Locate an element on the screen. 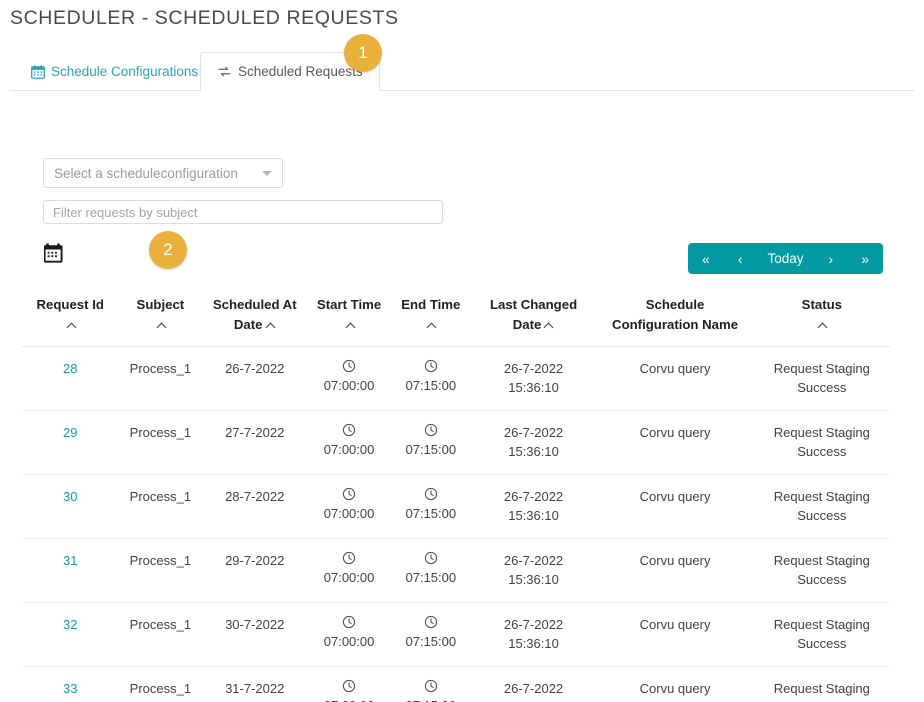  refresh-sync-icon is located at coordinates (224, 71).